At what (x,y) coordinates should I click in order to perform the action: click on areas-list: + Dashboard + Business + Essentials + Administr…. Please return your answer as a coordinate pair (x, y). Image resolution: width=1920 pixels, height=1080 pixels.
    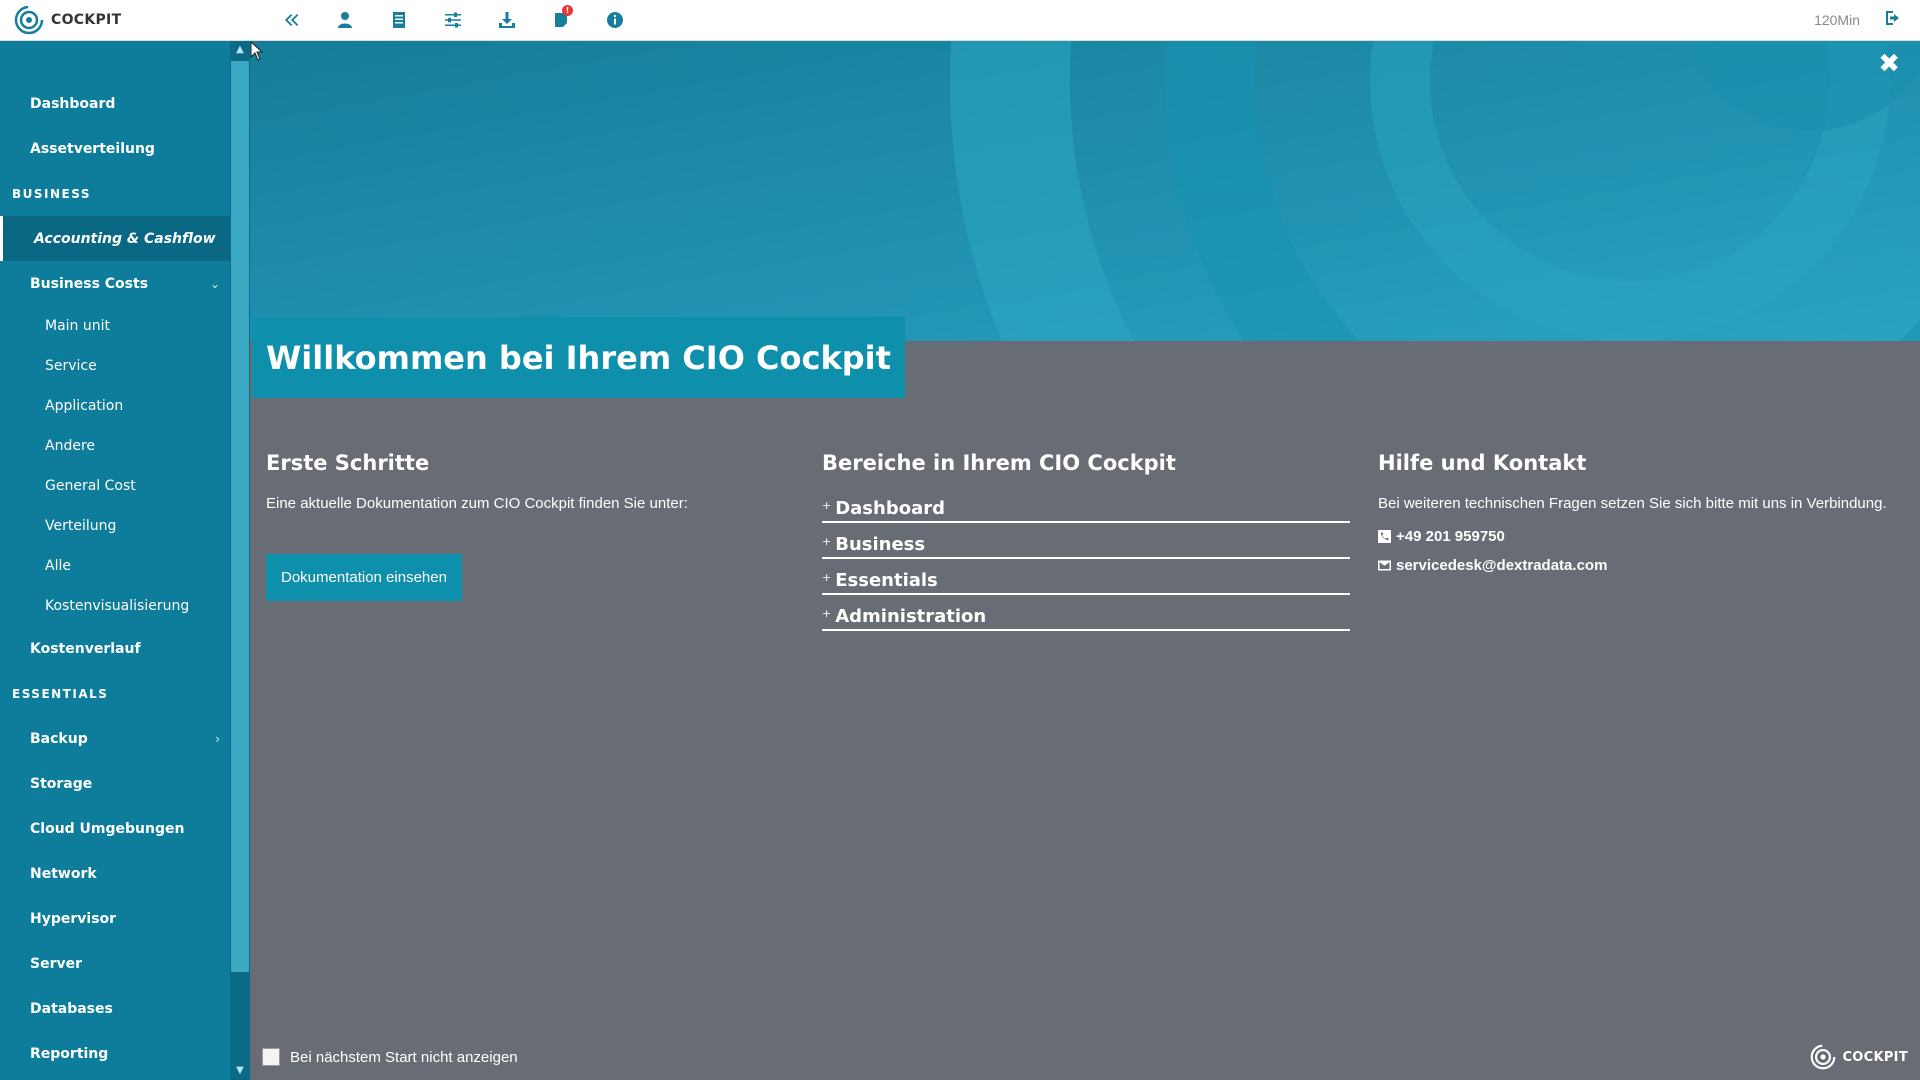
    Looking at the image, I should click on (1086, 563).